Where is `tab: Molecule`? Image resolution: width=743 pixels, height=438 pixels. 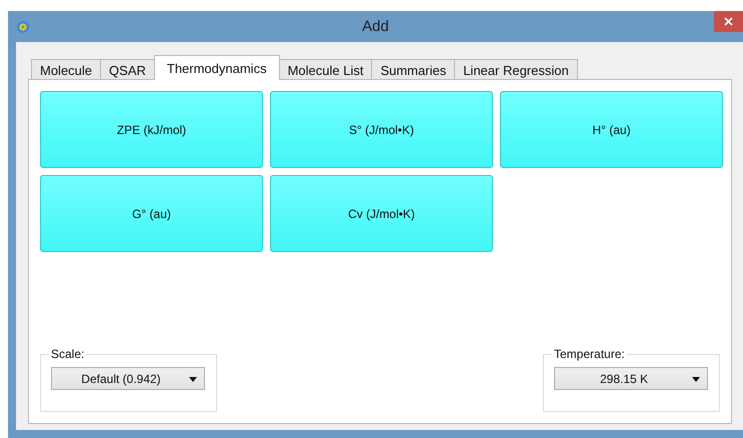 tab: Molecule is located at coordinates (66, 69).